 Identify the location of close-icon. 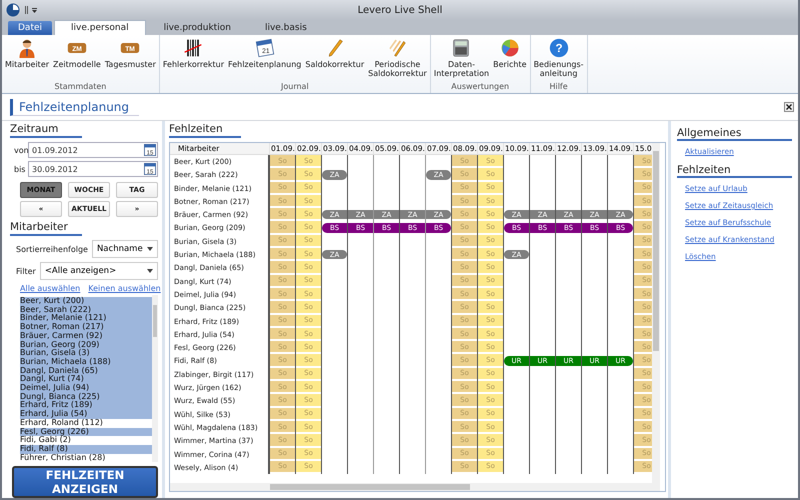
(789, 107).